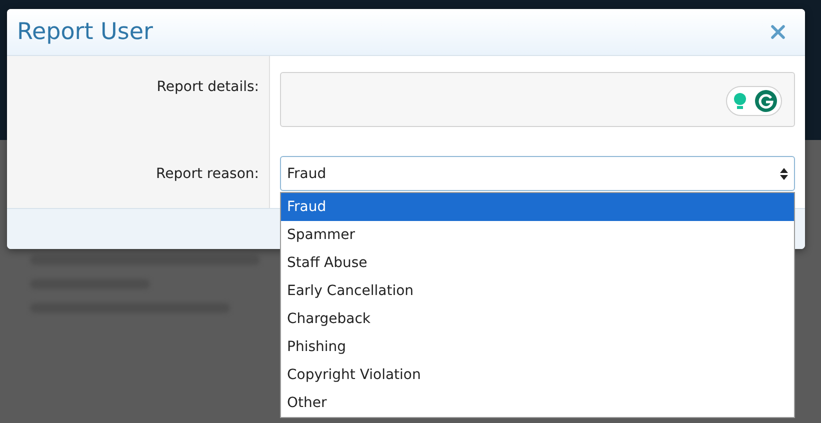  What do you see at coordinates (85, 32) in the screenshot?
I see `dialog-title: Report User` at bounding box center [85, 32].